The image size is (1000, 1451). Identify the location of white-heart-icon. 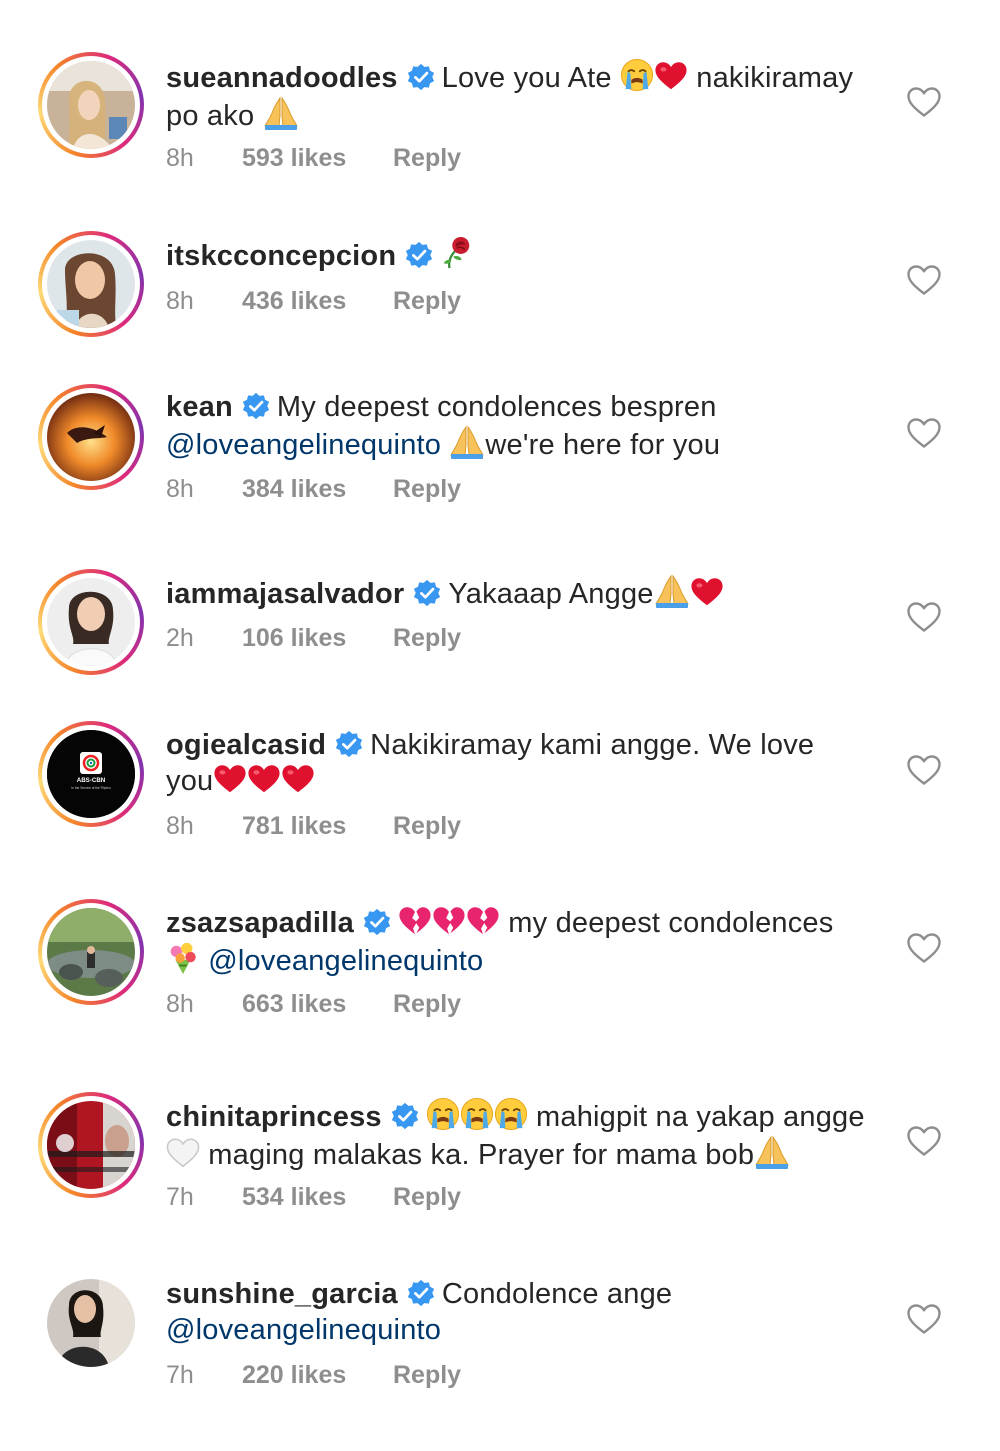
(183, 1153).